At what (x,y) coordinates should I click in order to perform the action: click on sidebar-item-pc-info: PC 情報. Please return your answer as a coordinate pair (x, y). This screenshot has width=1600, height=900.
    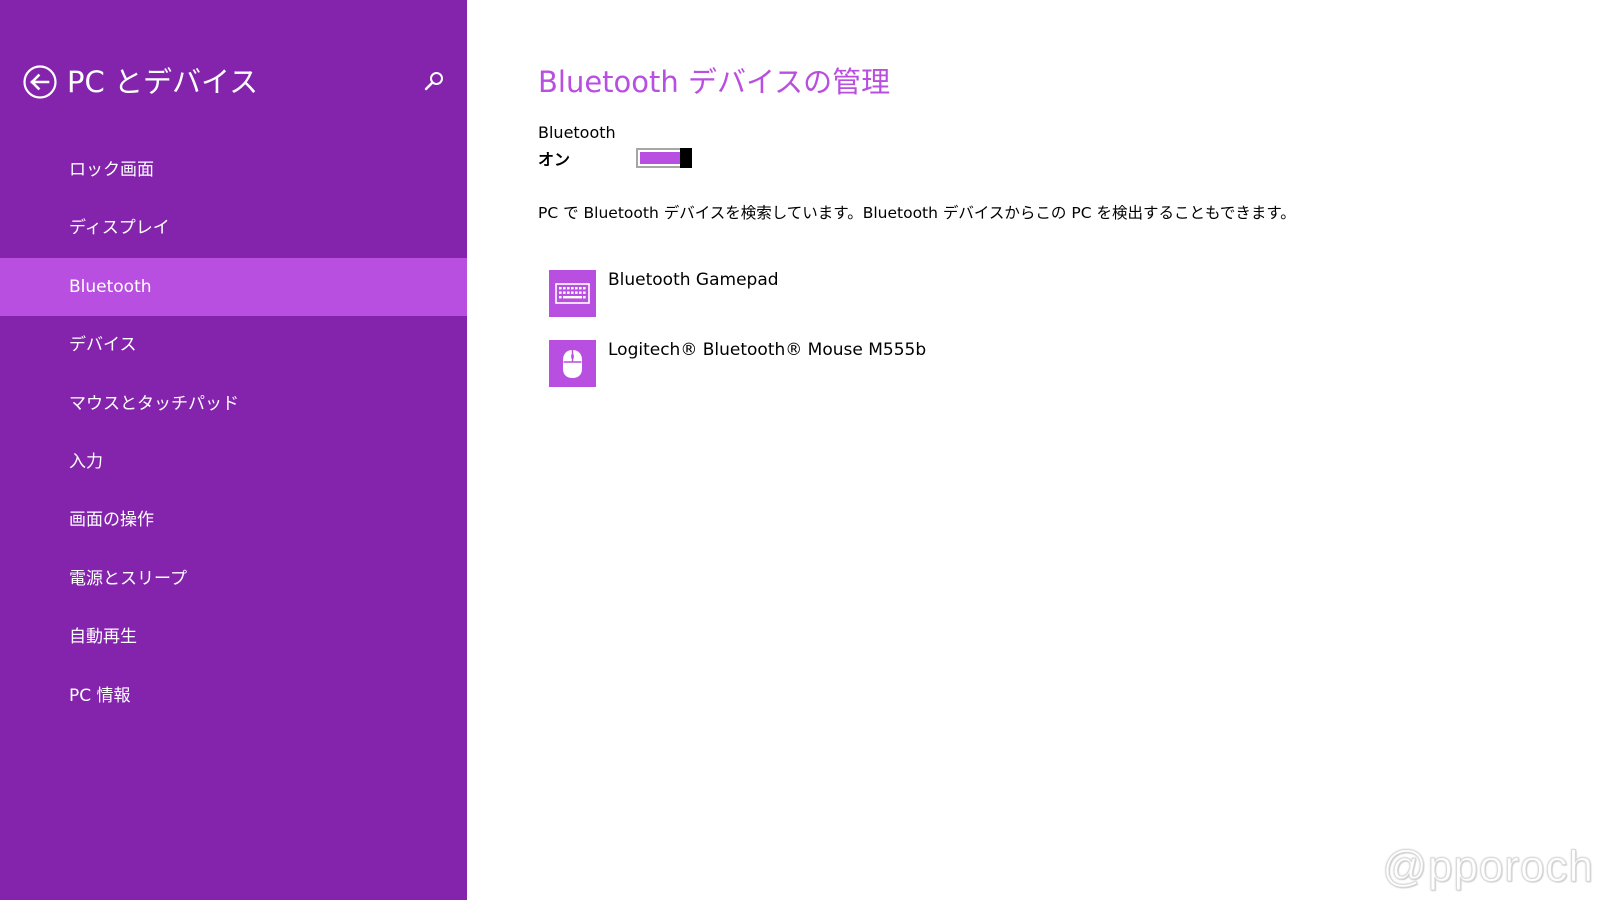
    Looking at the image, I should click on (233, 696).